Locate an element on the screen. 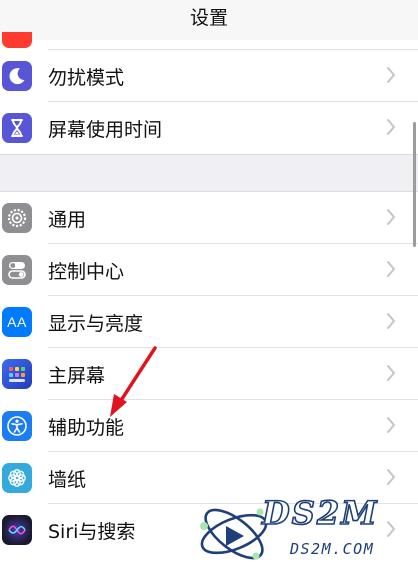 The height and width of the screenshot is (568, 418). settings-row-label: 显示与亮度 is located at coordinates (96, 324).